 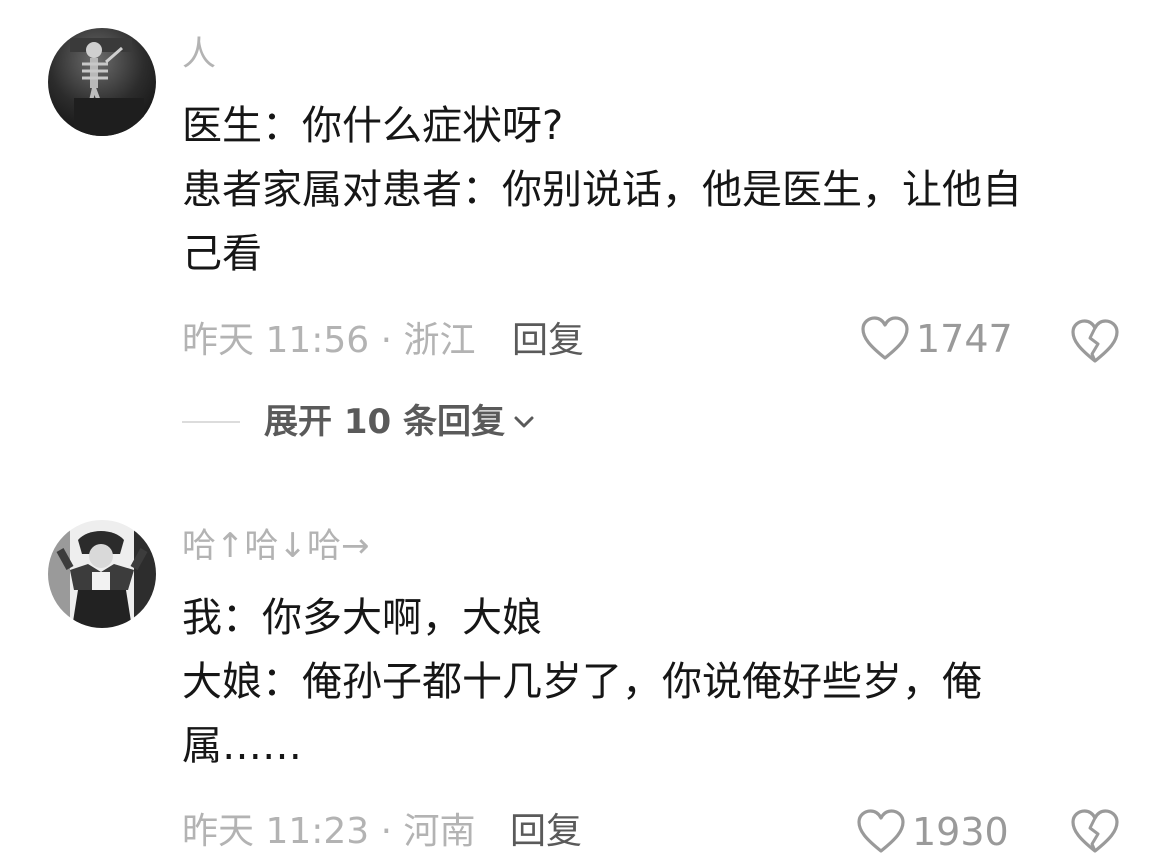 What do you see at coordinates (384, 422) in the screenshot?
I see `expand-replies-label: 展开 10 条回复` at bounding box center [384, 422].